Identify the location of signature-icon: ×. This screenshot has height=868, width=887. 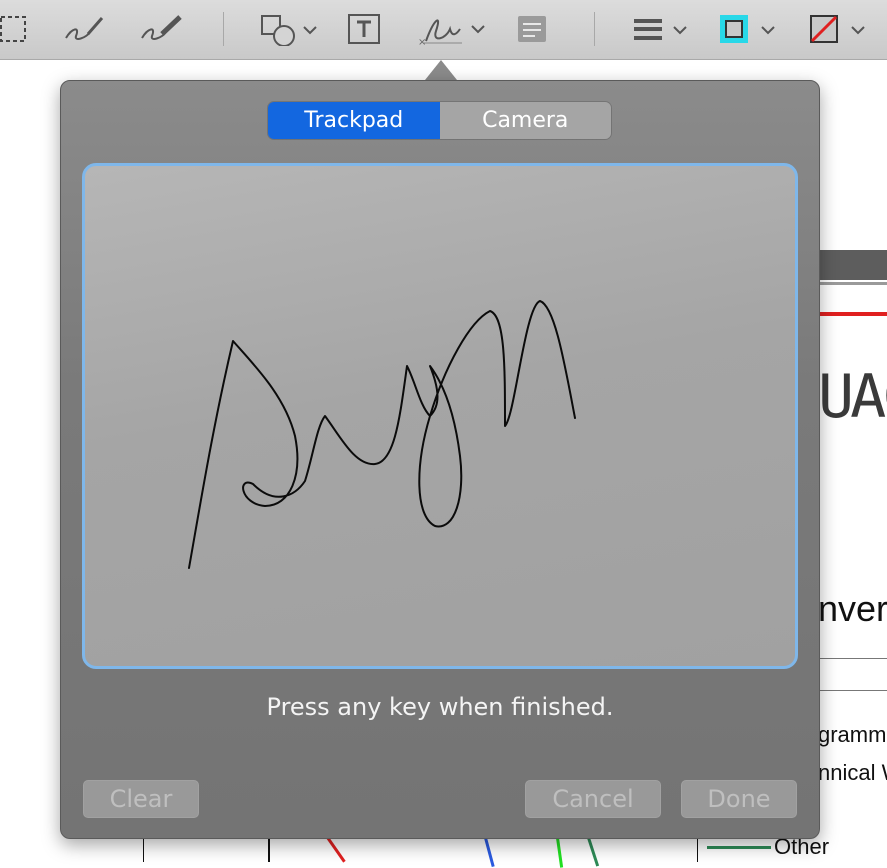
(453, 29).